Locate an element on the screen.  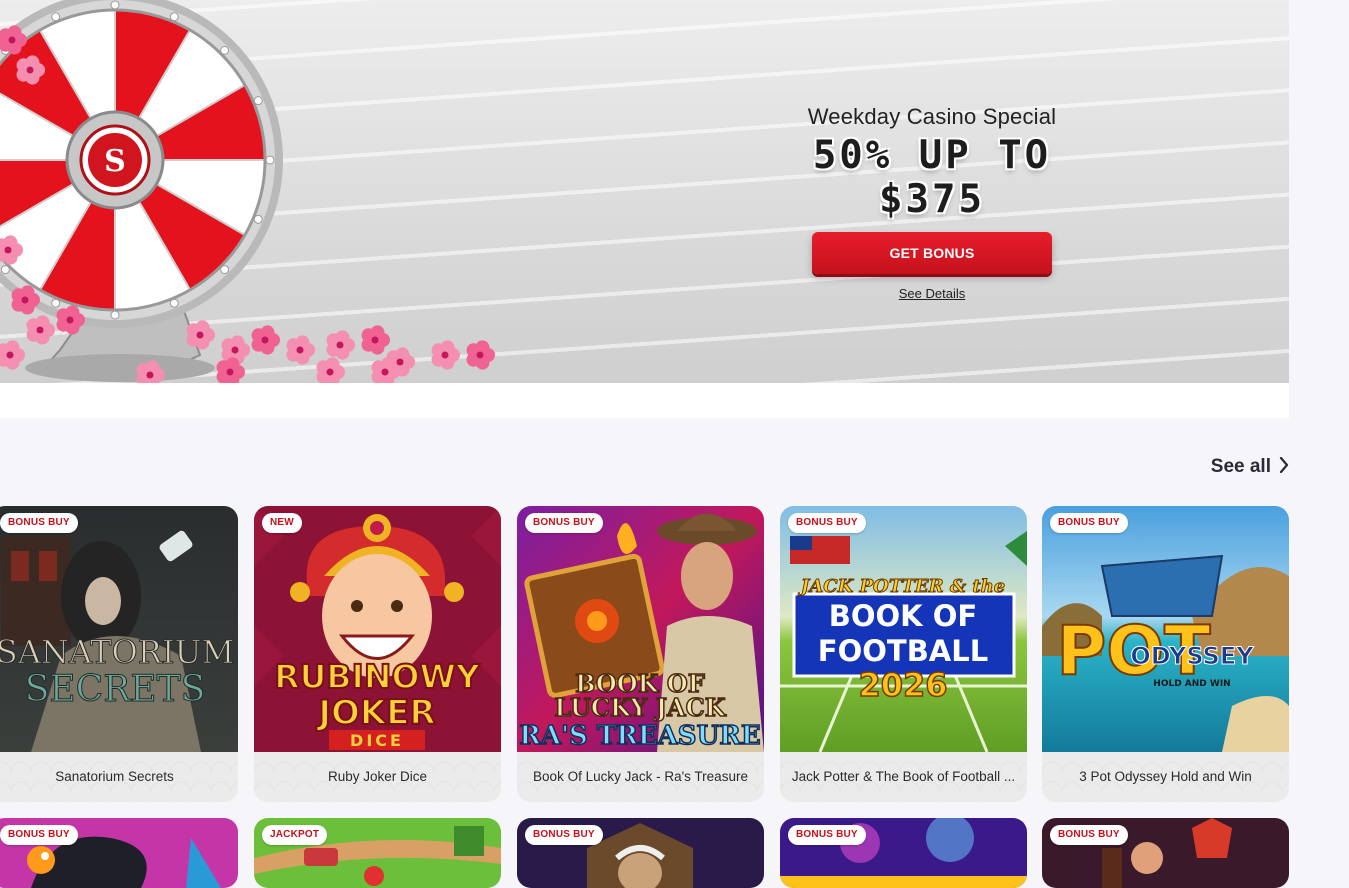
art-title-line: FOOTBALL is located at coordinates (903, 651).